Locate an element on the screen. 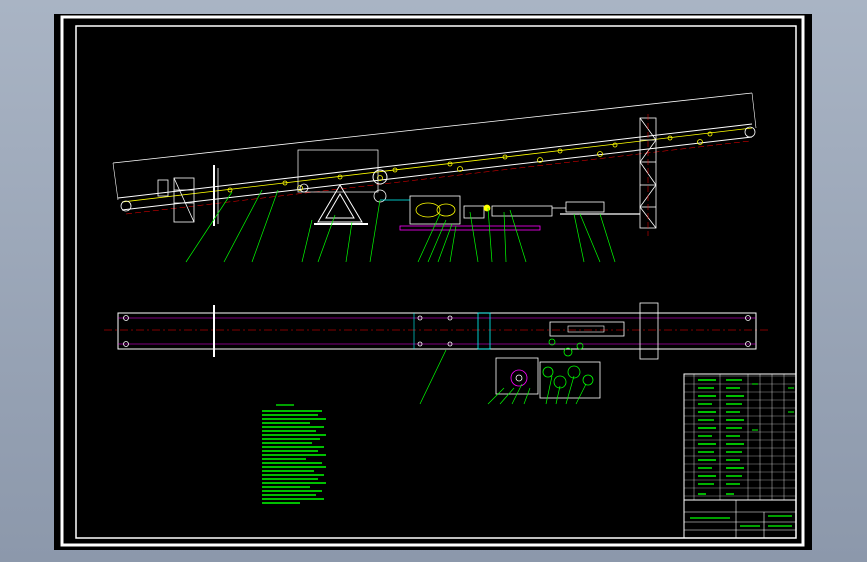 The height and width of the screenshot is (562, 867). parts-list is located at coordinates (740, 456).